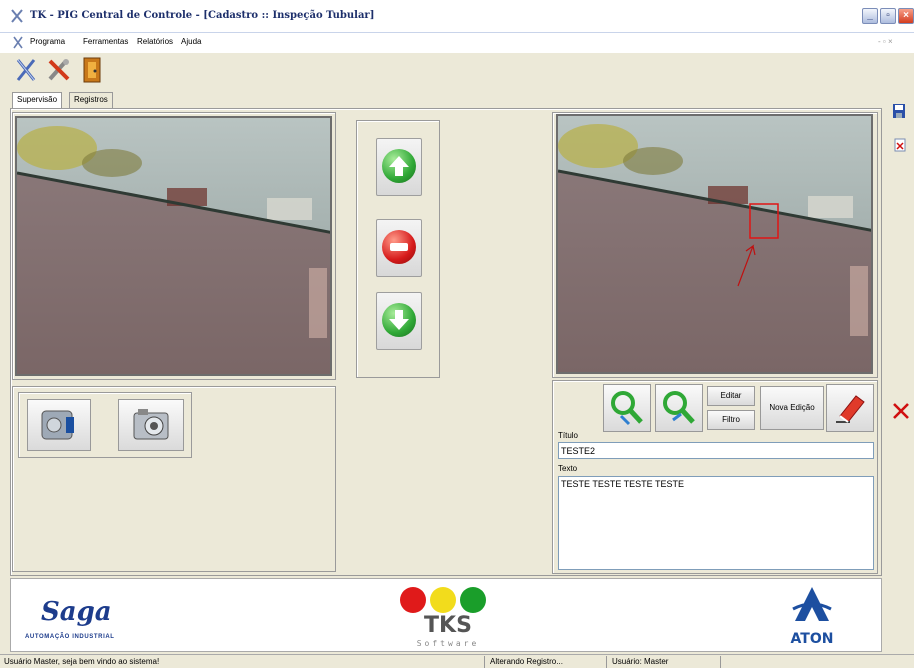 The height and width of the screenshot is (668, 914). Describe the element at coordinates (906, 16) in the screenshot. I see `close-window-button: ×` at that location.